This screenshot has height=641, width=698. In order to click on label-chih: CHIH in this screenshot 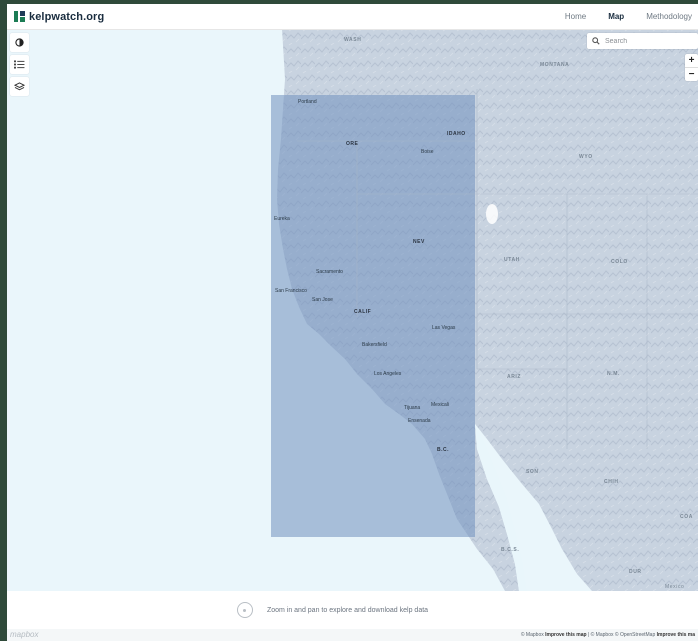, I will do `click(611, 482)`.